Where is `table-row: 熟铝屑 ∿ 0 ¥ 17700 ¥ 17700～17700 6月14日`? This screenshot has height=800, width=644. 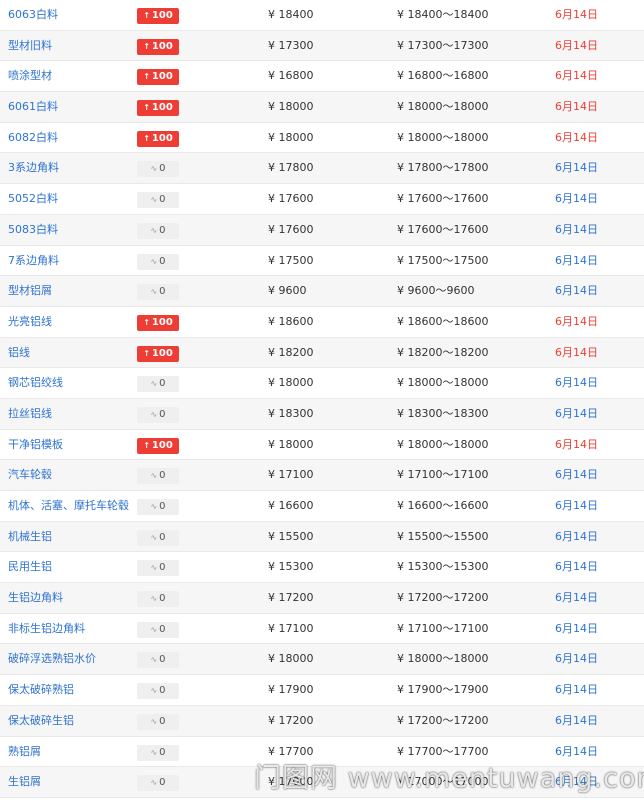
table-row: 熟铝屑 ∿ 0 ¥ 17700 ¥ 17700～17700 6月14日 is located at coordinates (322, 752).